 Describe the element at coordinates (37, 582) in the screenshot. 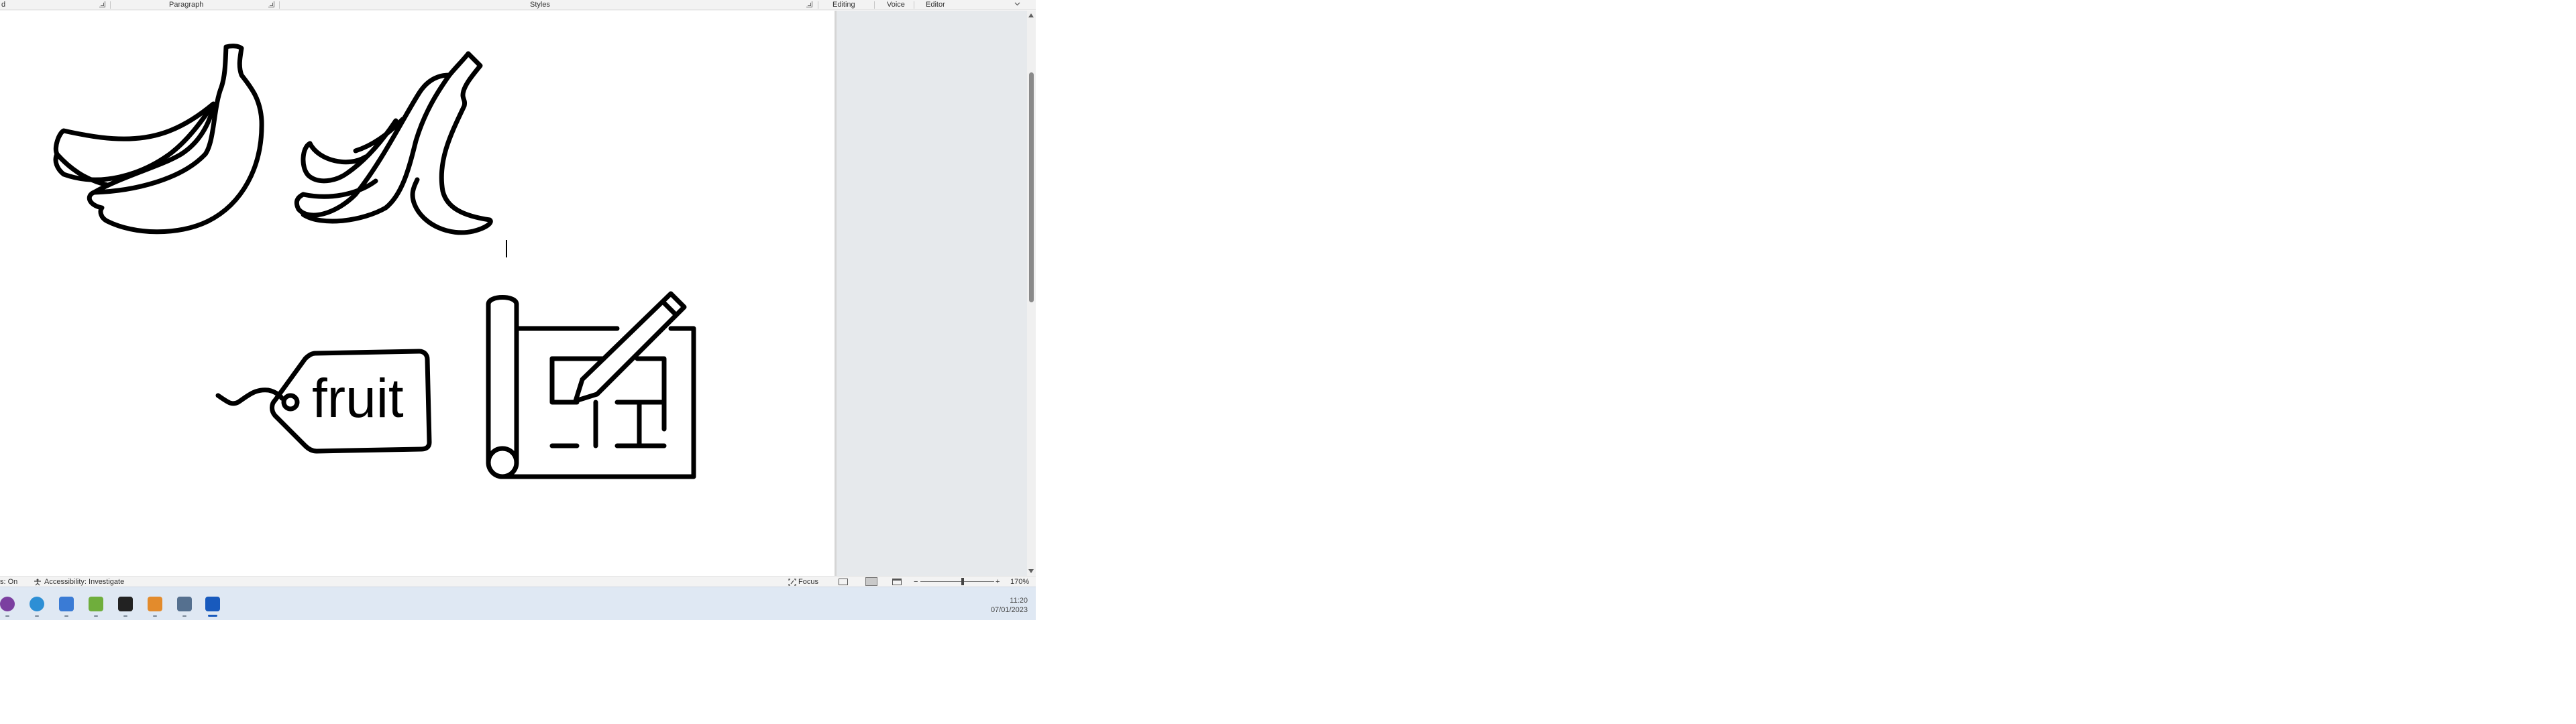

I see `accessibility-icon` at that location.